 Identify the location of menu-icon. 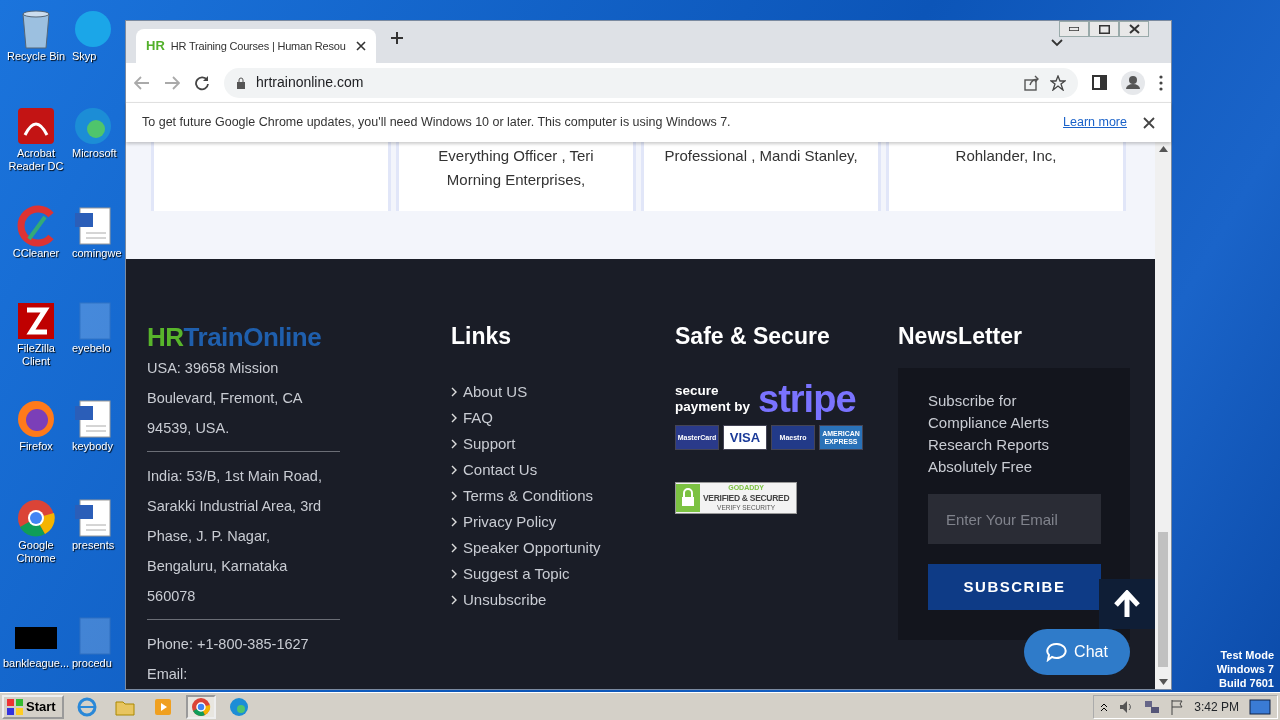
(1161, 82).